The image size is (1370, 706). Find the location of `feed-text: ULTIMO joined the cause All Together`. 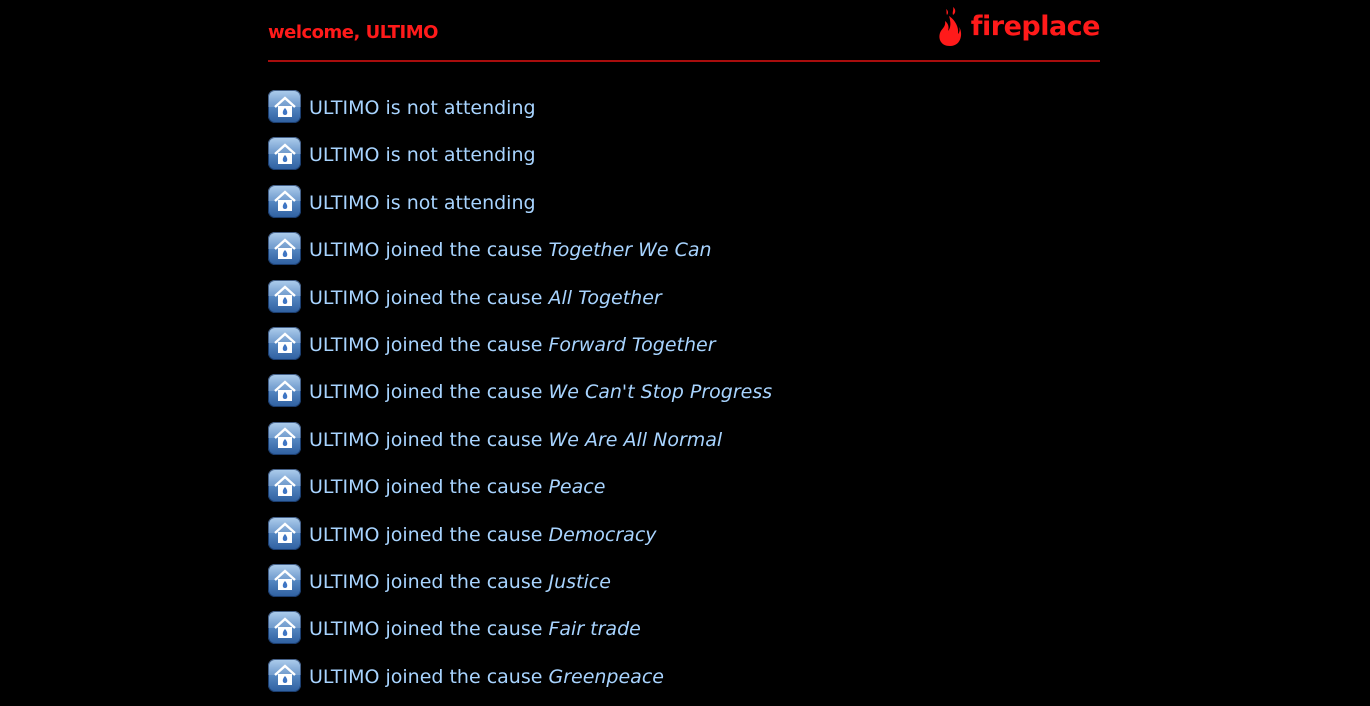

feed-text: ULTIMO joined the cause All Together is located at coordinates (485, 298).